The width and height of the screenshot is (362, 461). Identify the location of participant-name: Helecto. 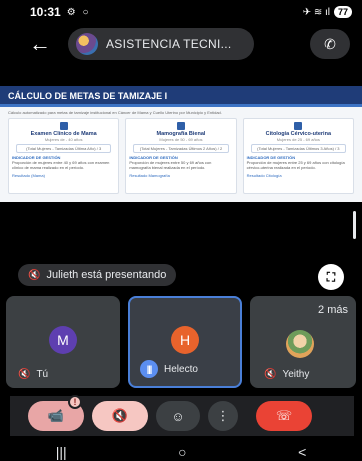
(181, 369).